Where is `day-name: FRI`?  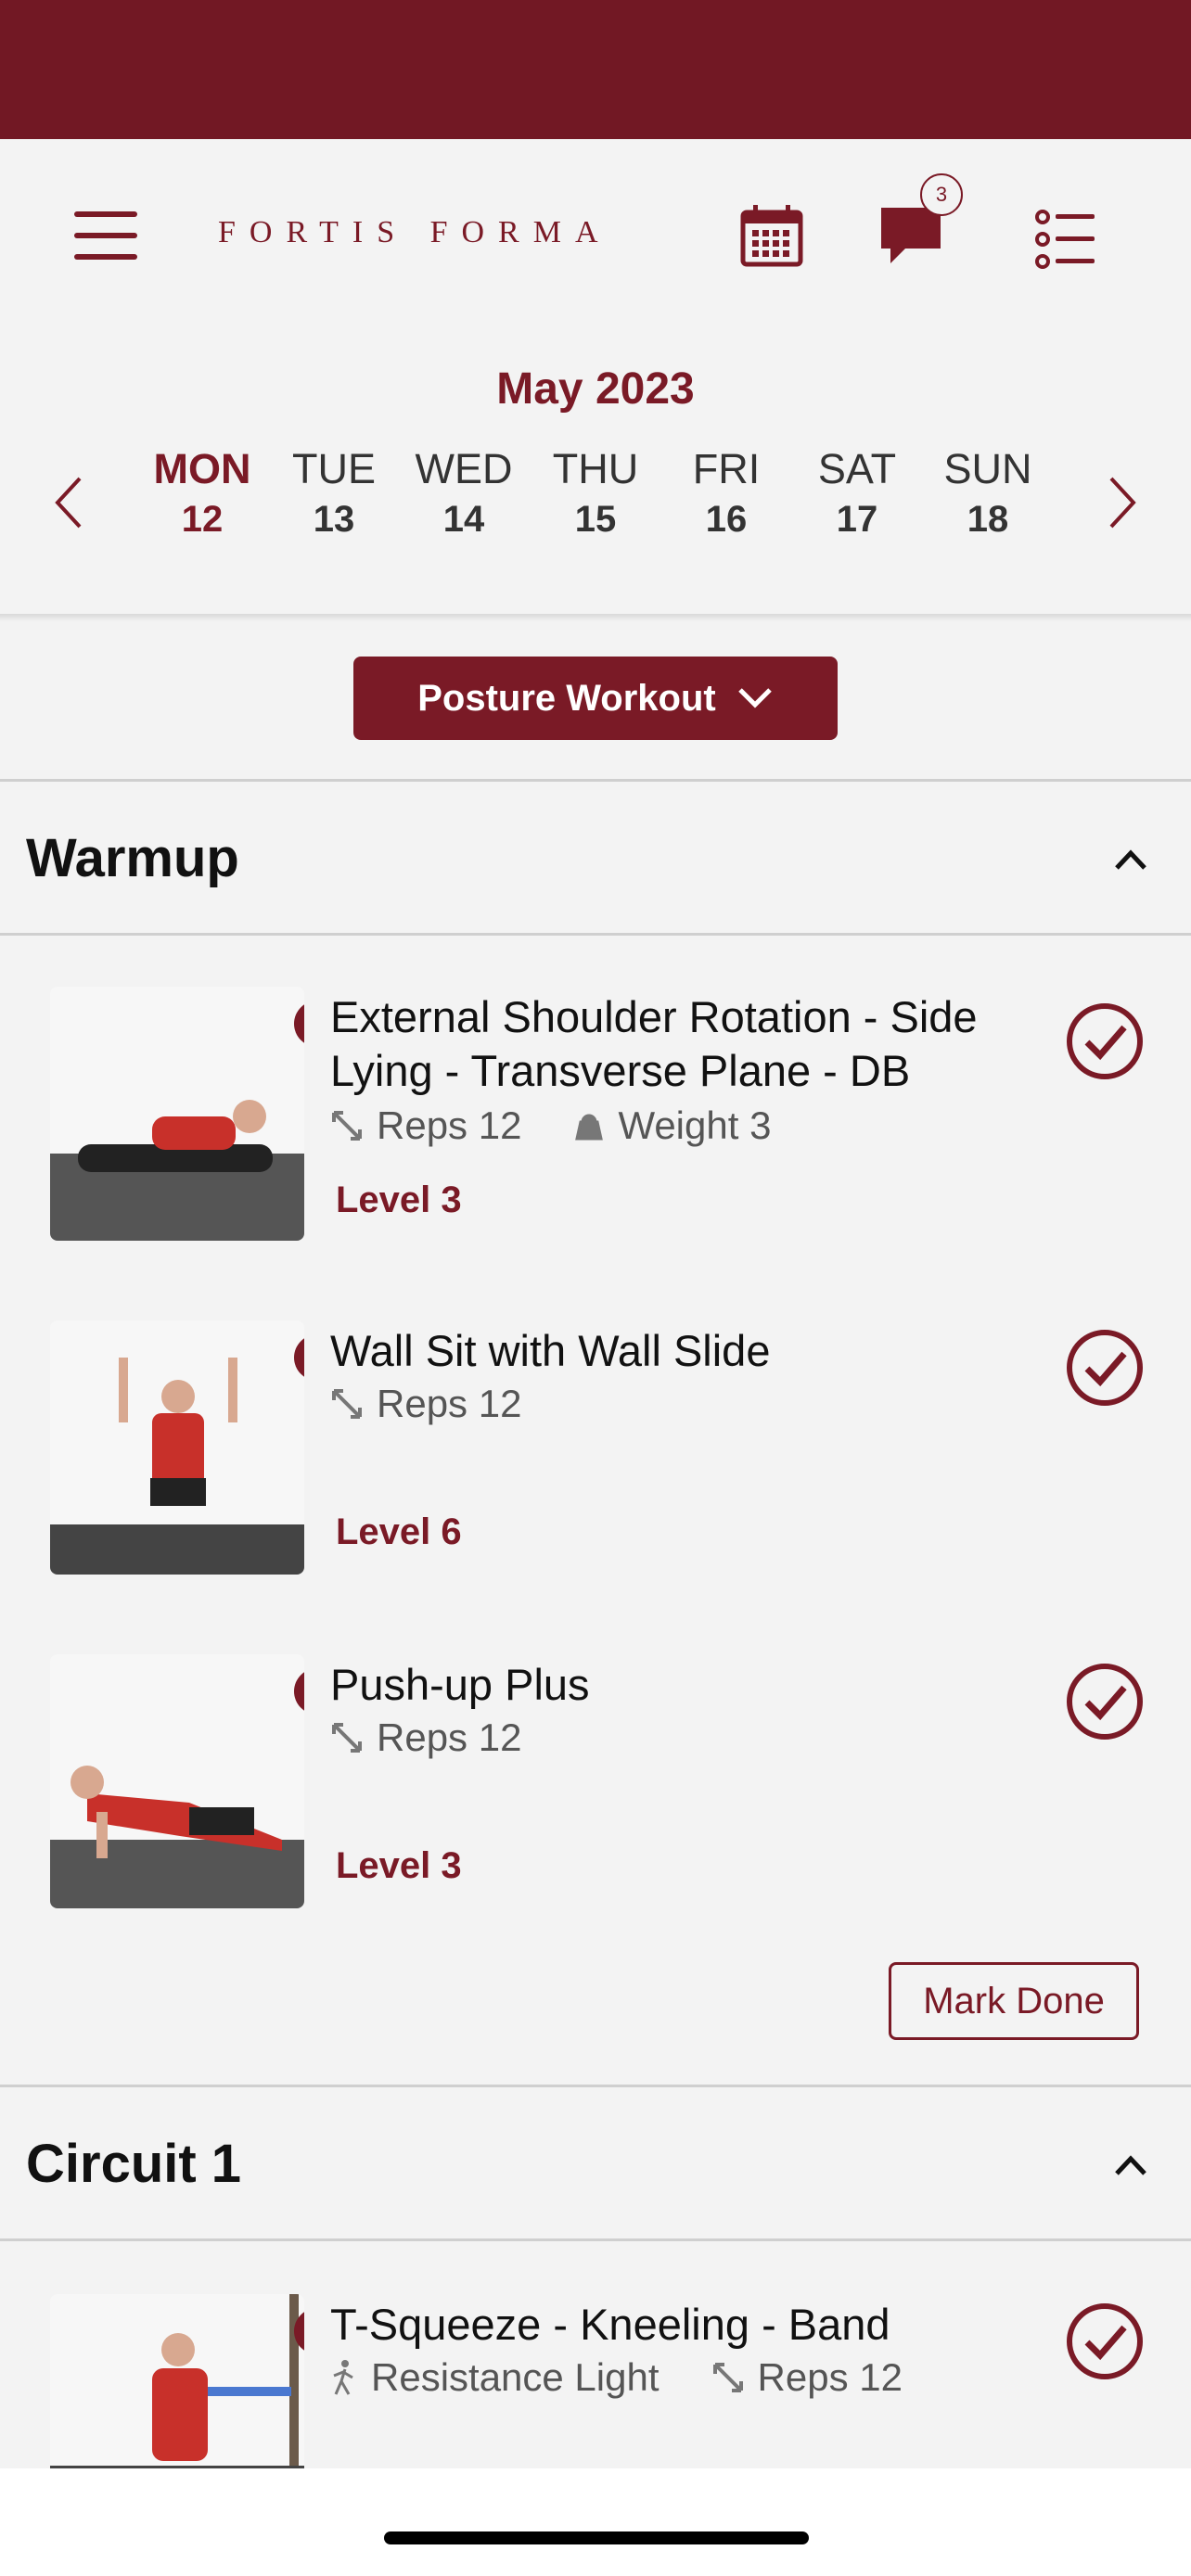
day-name: FRI is located at coordinates (726, 468).